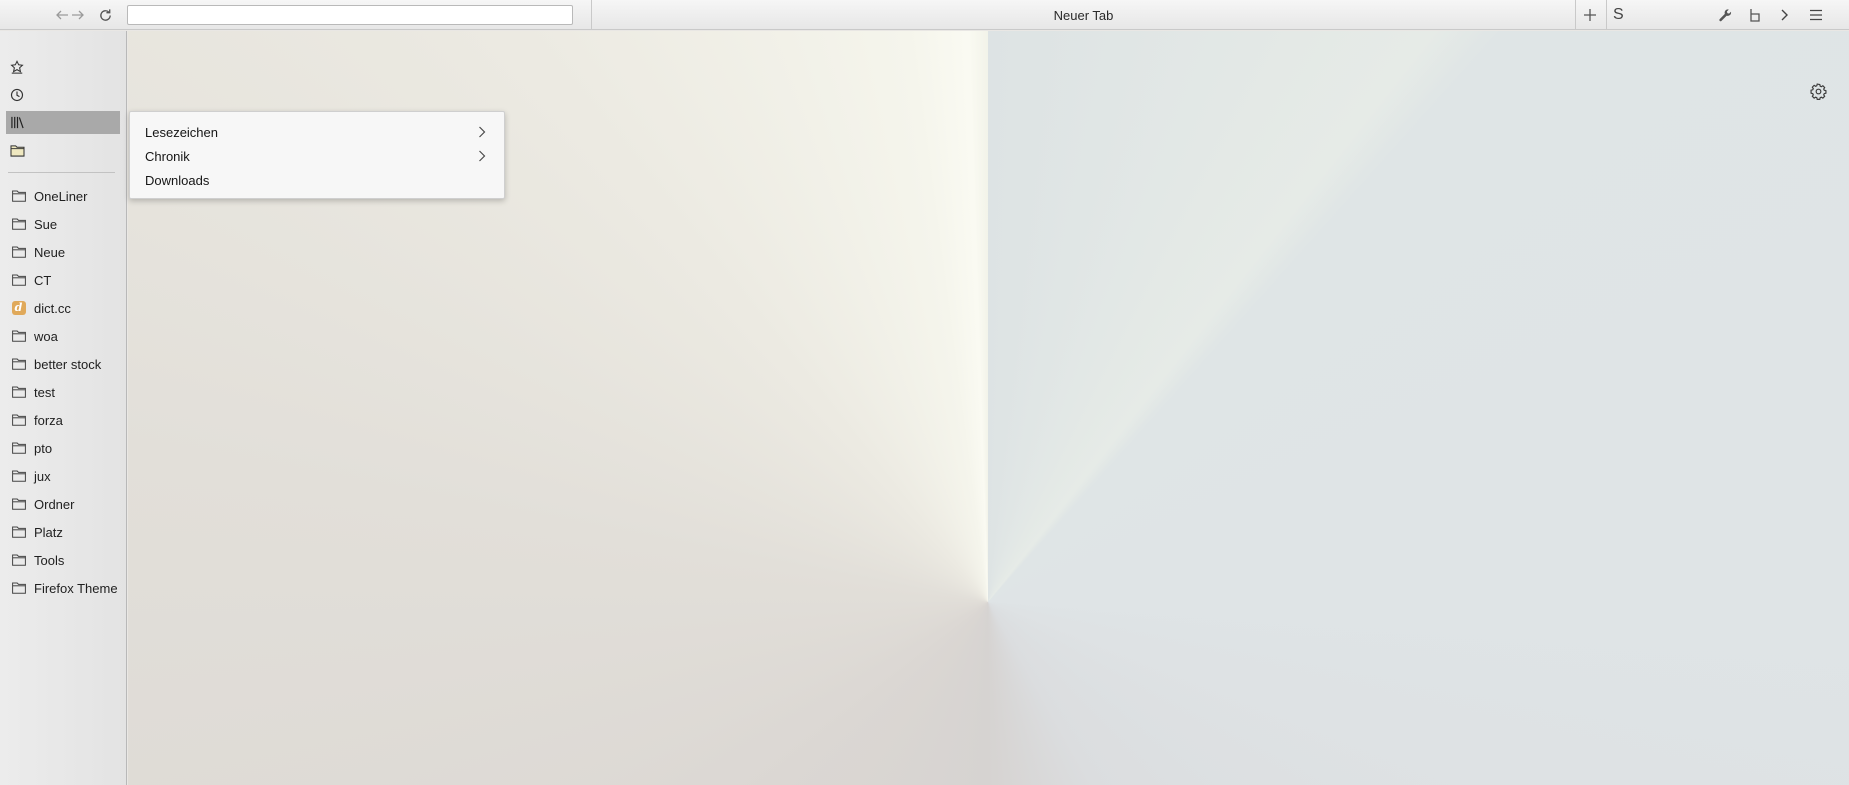 The height and width of the screenshot is (785, 1849). What do you see at coordinates (177, 180) in the screenshot?
I see `menu-item-label: Downloads` at bounding box center [177, 180].